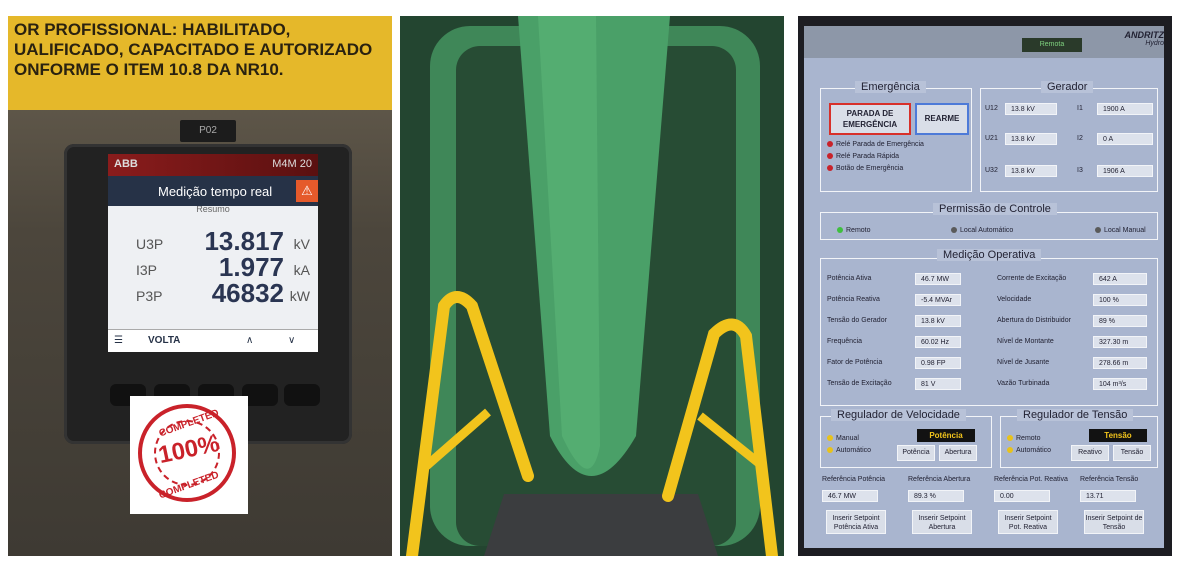 This screenshot has height=562, width=1181. I want to click on reg-vel-option: Manual, so click(843, 438).